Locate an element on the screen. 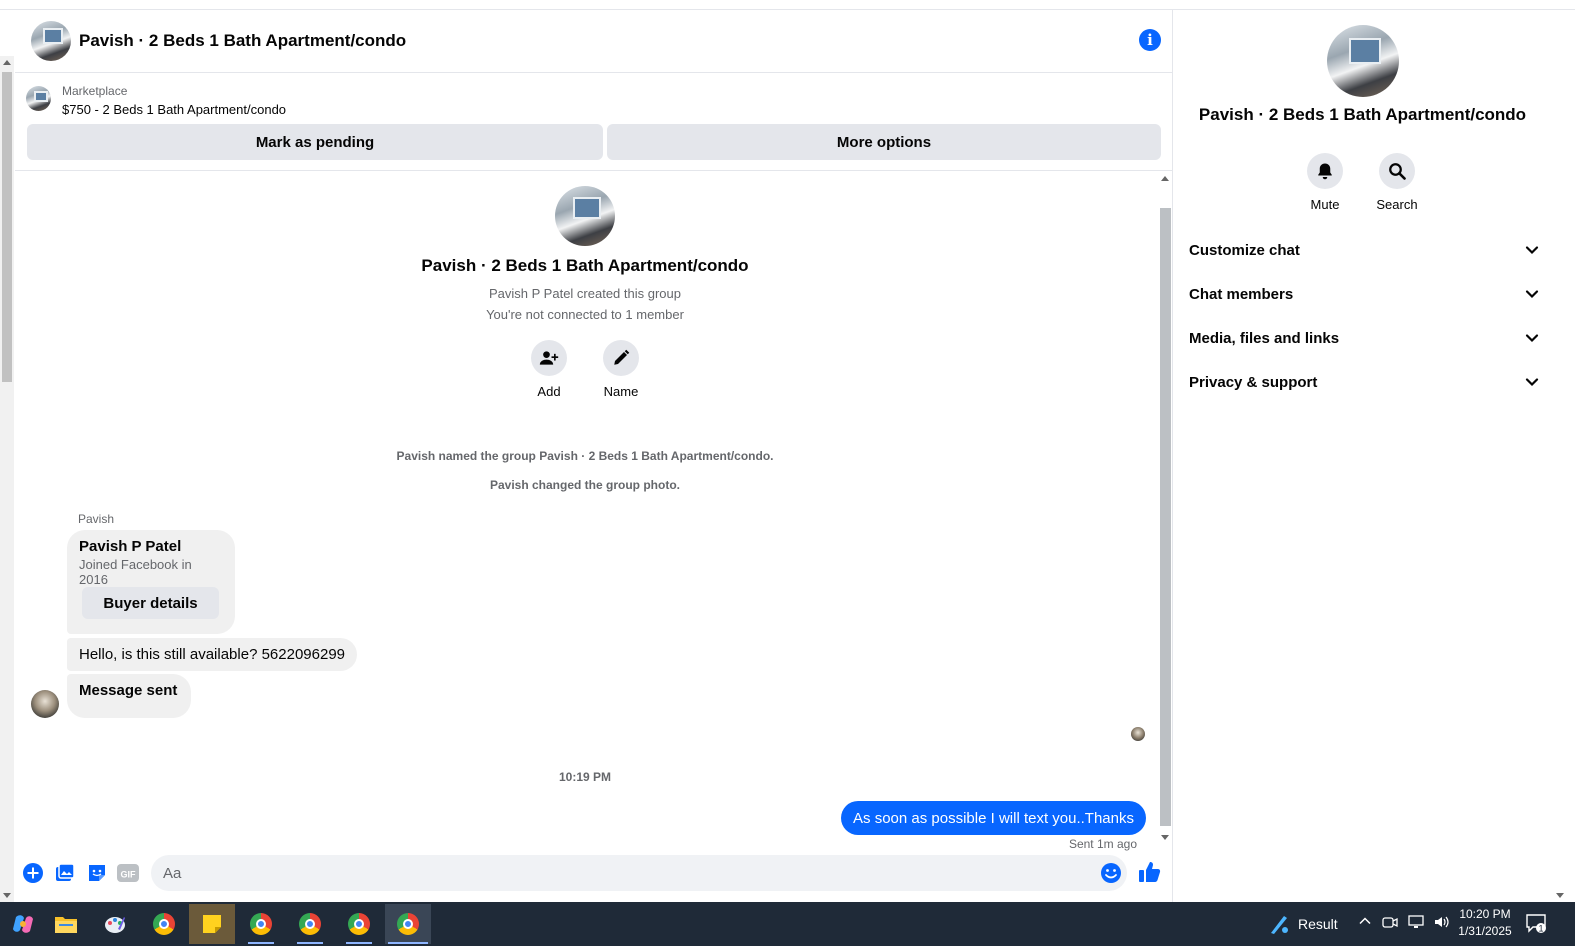  chat-title: Pavish · 2 Beds 1 Bath Apartment/condo is located at coordinates (242, 41).